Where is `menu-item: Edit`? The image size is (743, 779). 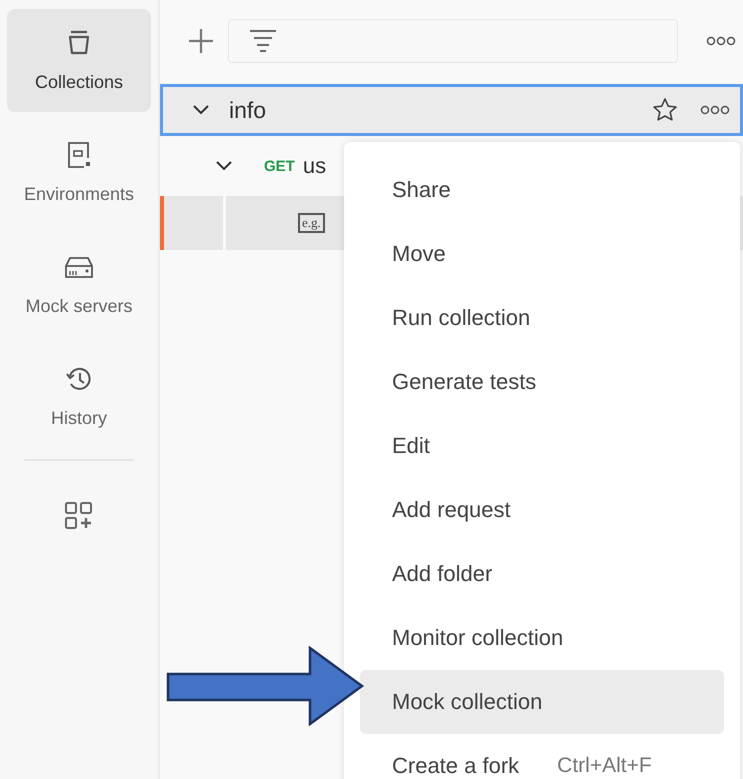
menu-item: Edit is located at coordinates (542, 446).